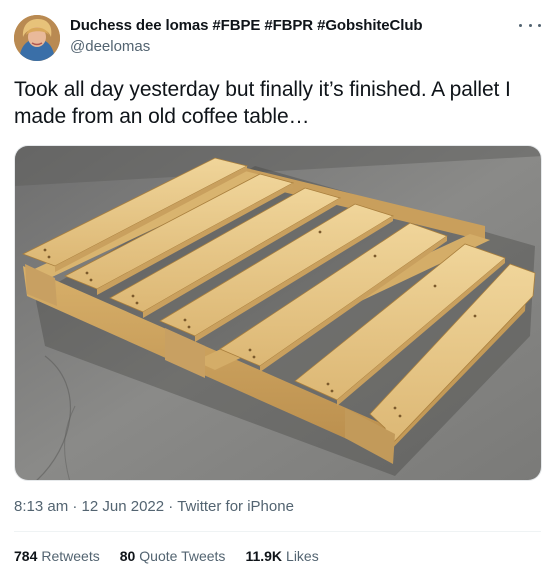 The image size is (555, 577). I want to click on more-options-icon, so click(530, 25).